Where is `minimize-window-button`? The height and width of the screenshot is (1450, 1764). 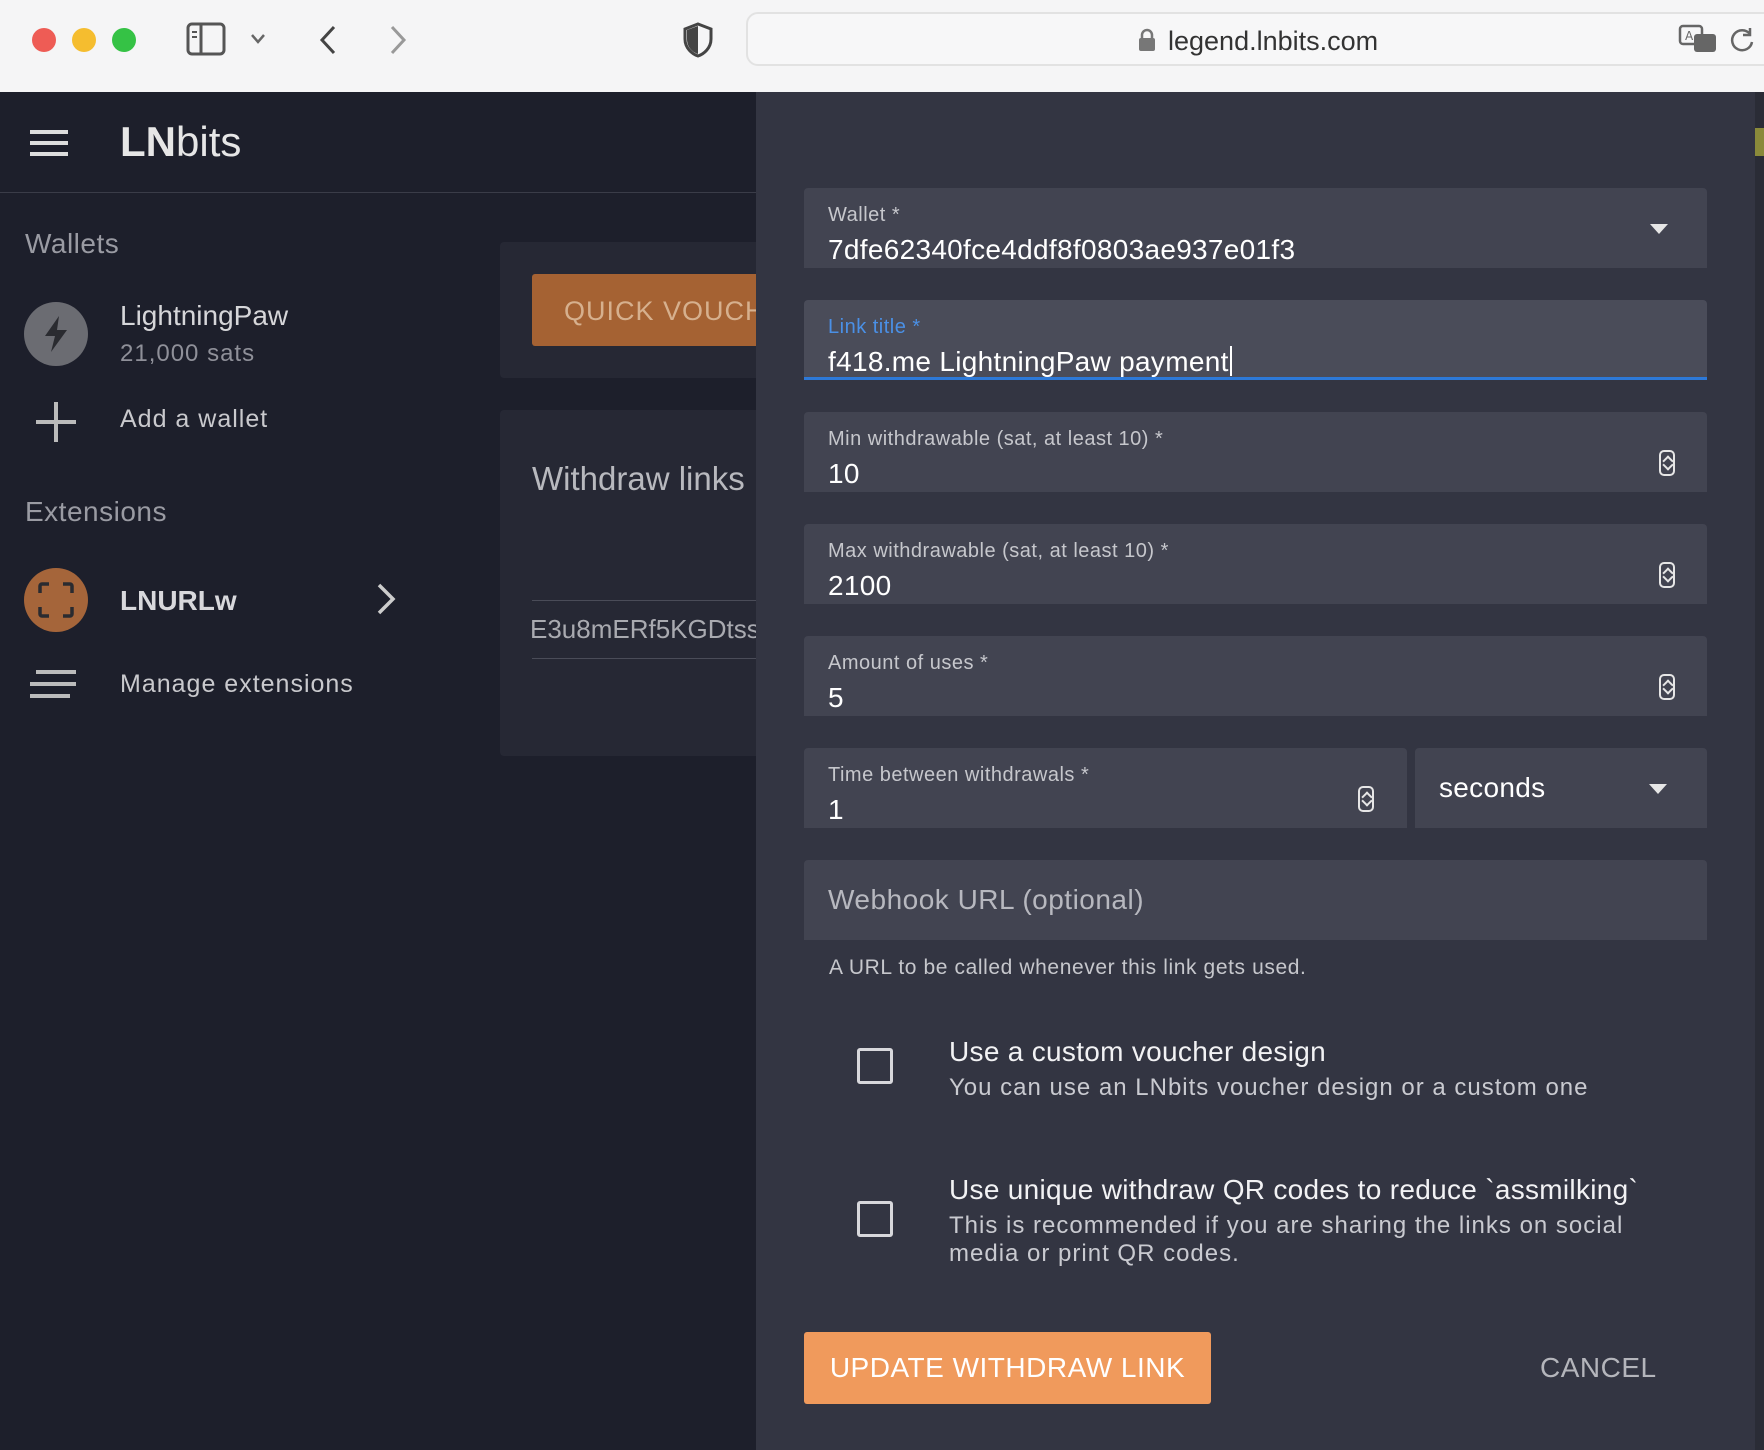 minimize-window-button is located at coordinates (84, 40).